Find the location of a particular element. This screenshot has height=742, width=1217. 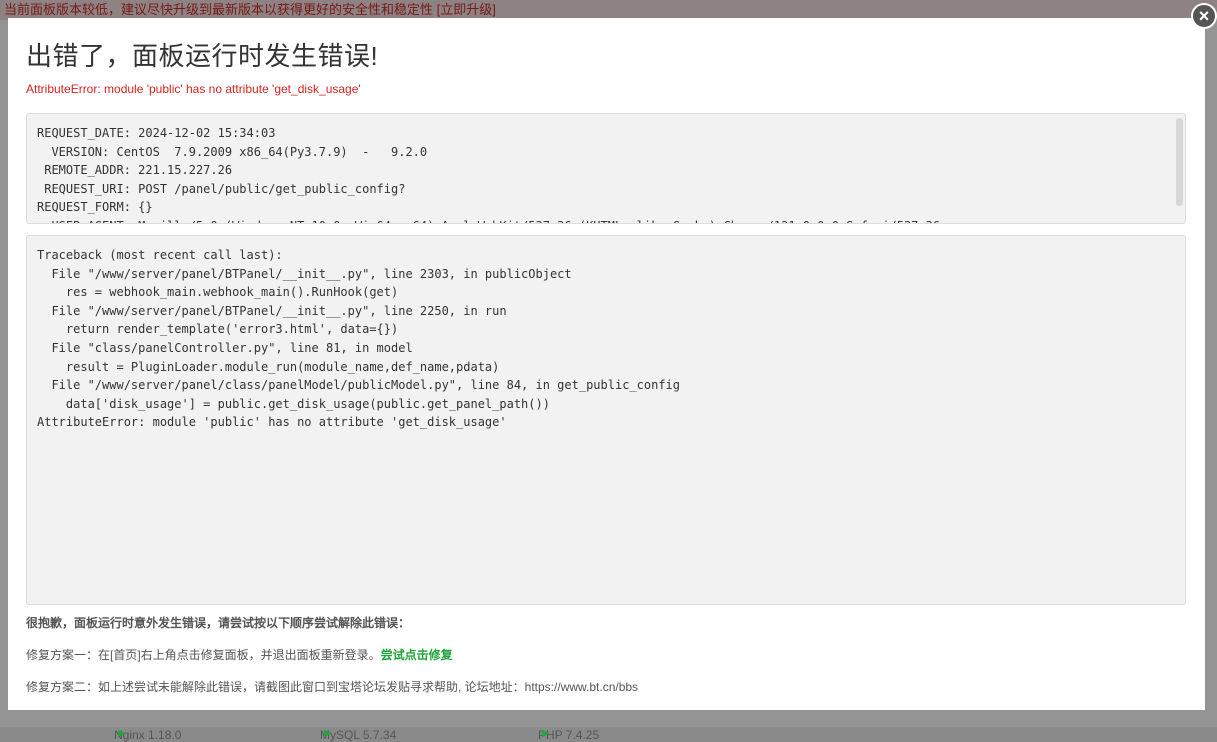

apology-text: 很抱歉，面板运行时意外发生错误，请尝试按以下顺序尝试解除此错误： is located at coordinates (218, 623).